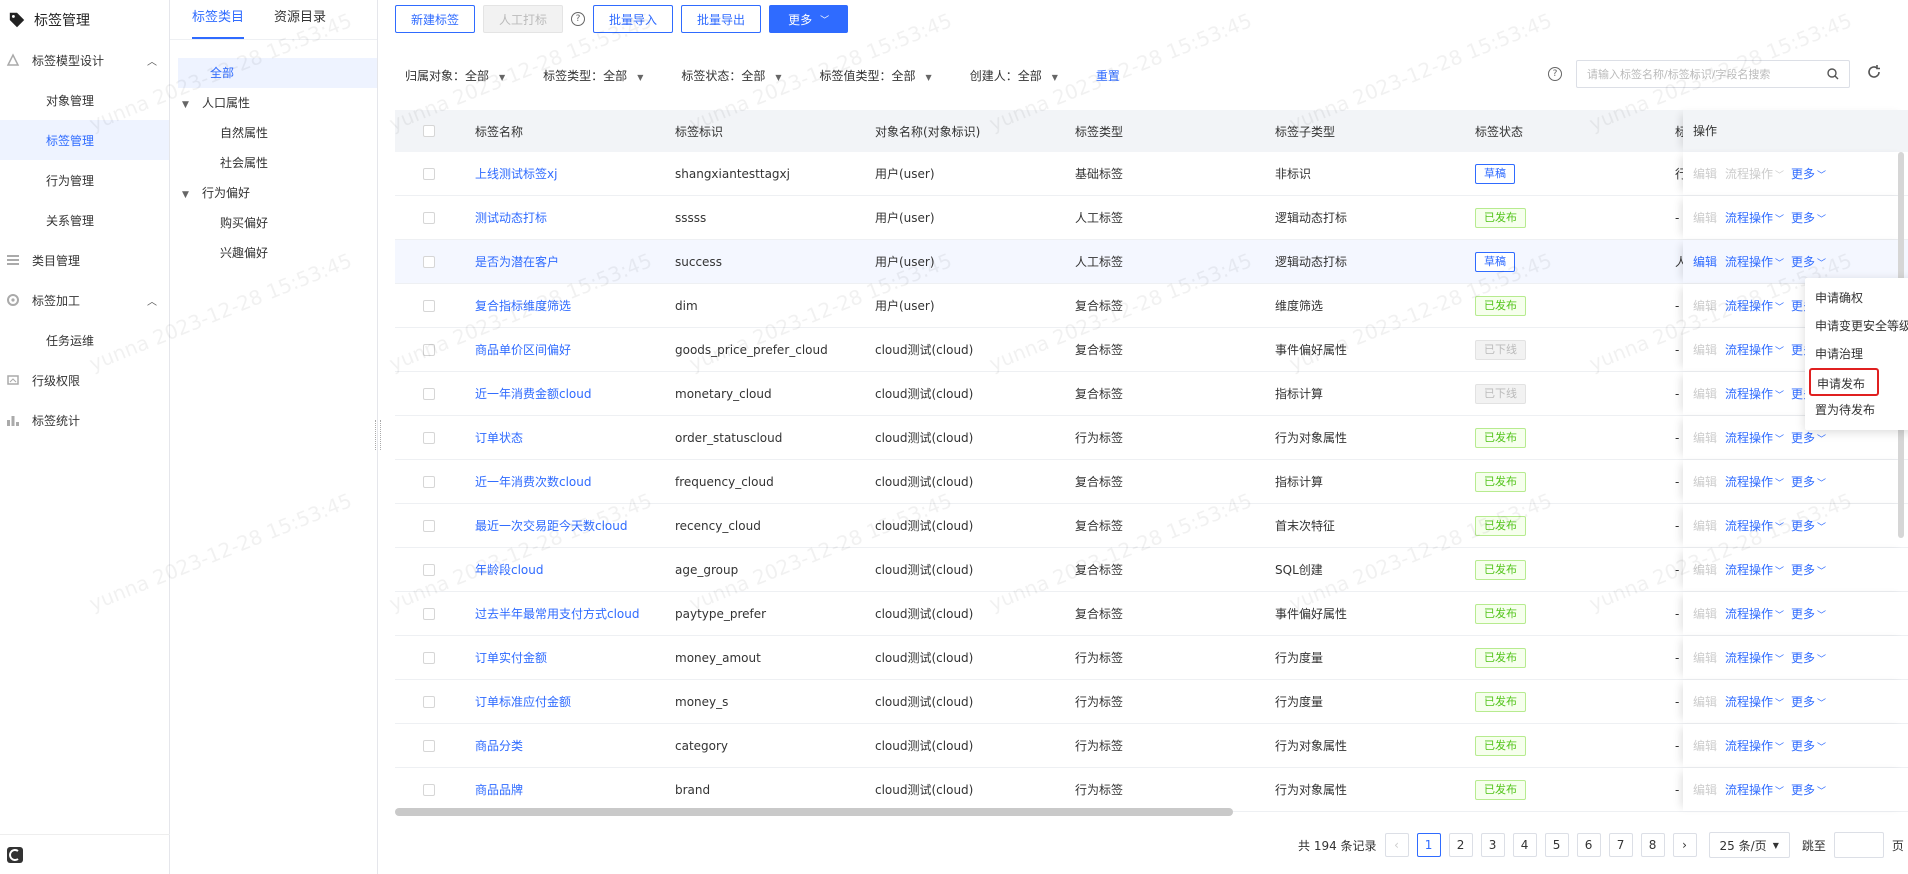 The height and width of the screenshot is (874, 1908). Describe the element at coordinates (1856, 354) in the screenshot. I see `menu-apply-governance: 申请治理` at that location.